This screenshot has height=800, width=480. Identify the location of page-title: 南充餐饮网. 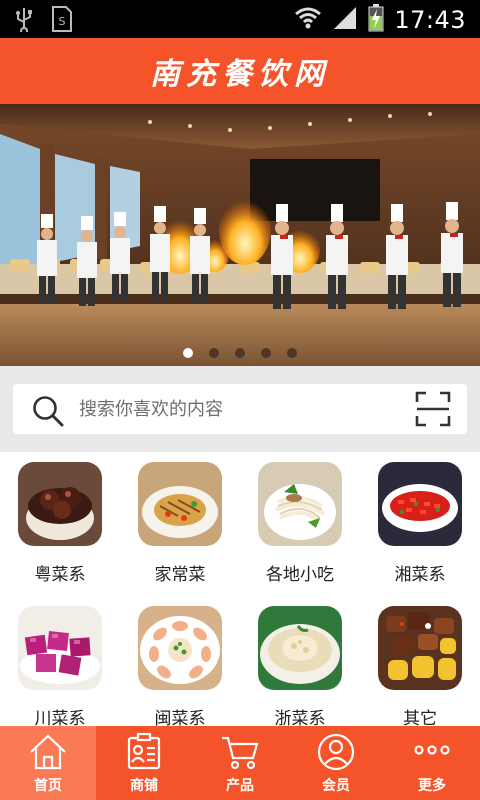
(240, 74).